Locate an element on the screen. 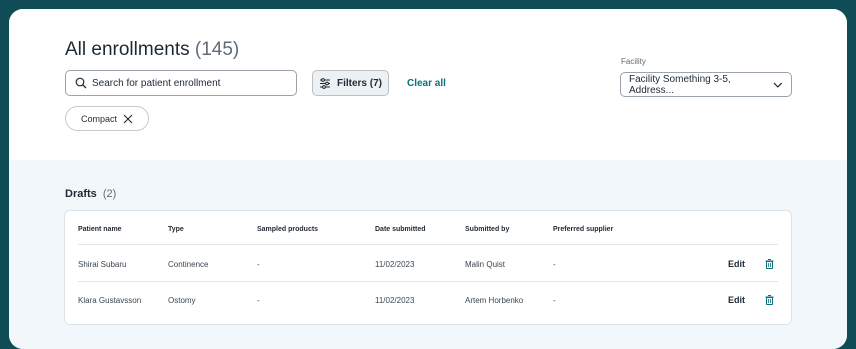 This screenshot has width=856, height=349. cell-patient: Klara Gustavsson is located at coordinates (110, 300).